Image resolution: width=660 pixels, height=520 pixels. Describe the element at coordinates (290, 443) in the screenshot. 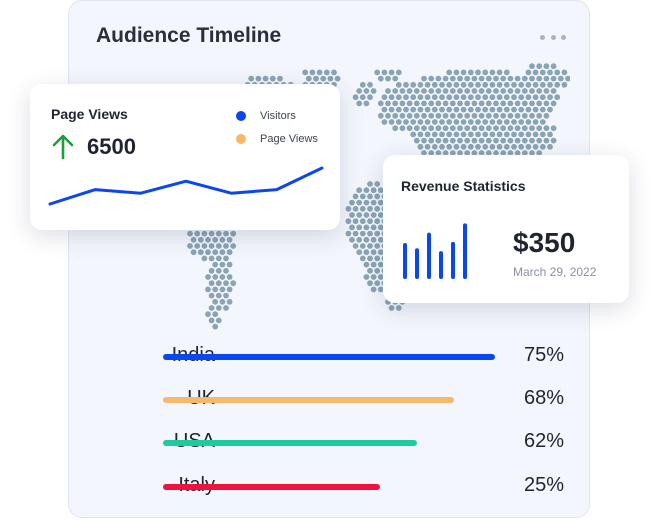

I see `progress-bar` at that location.